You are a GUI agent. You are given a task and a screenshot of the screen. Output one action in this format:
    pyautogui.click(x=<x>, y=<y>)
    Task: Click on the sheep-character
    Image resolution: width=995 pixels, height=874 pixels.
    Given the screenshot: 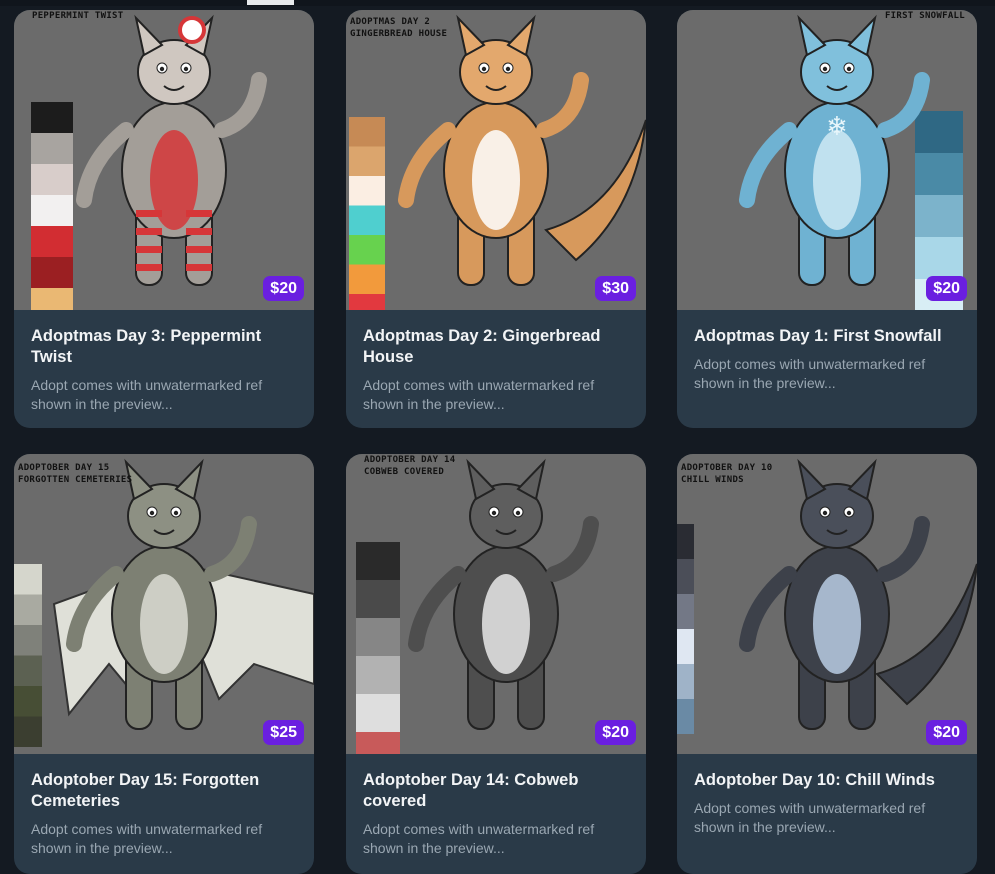 What is the action you would take?
    pyautogui.click(x=171, y=150)
    